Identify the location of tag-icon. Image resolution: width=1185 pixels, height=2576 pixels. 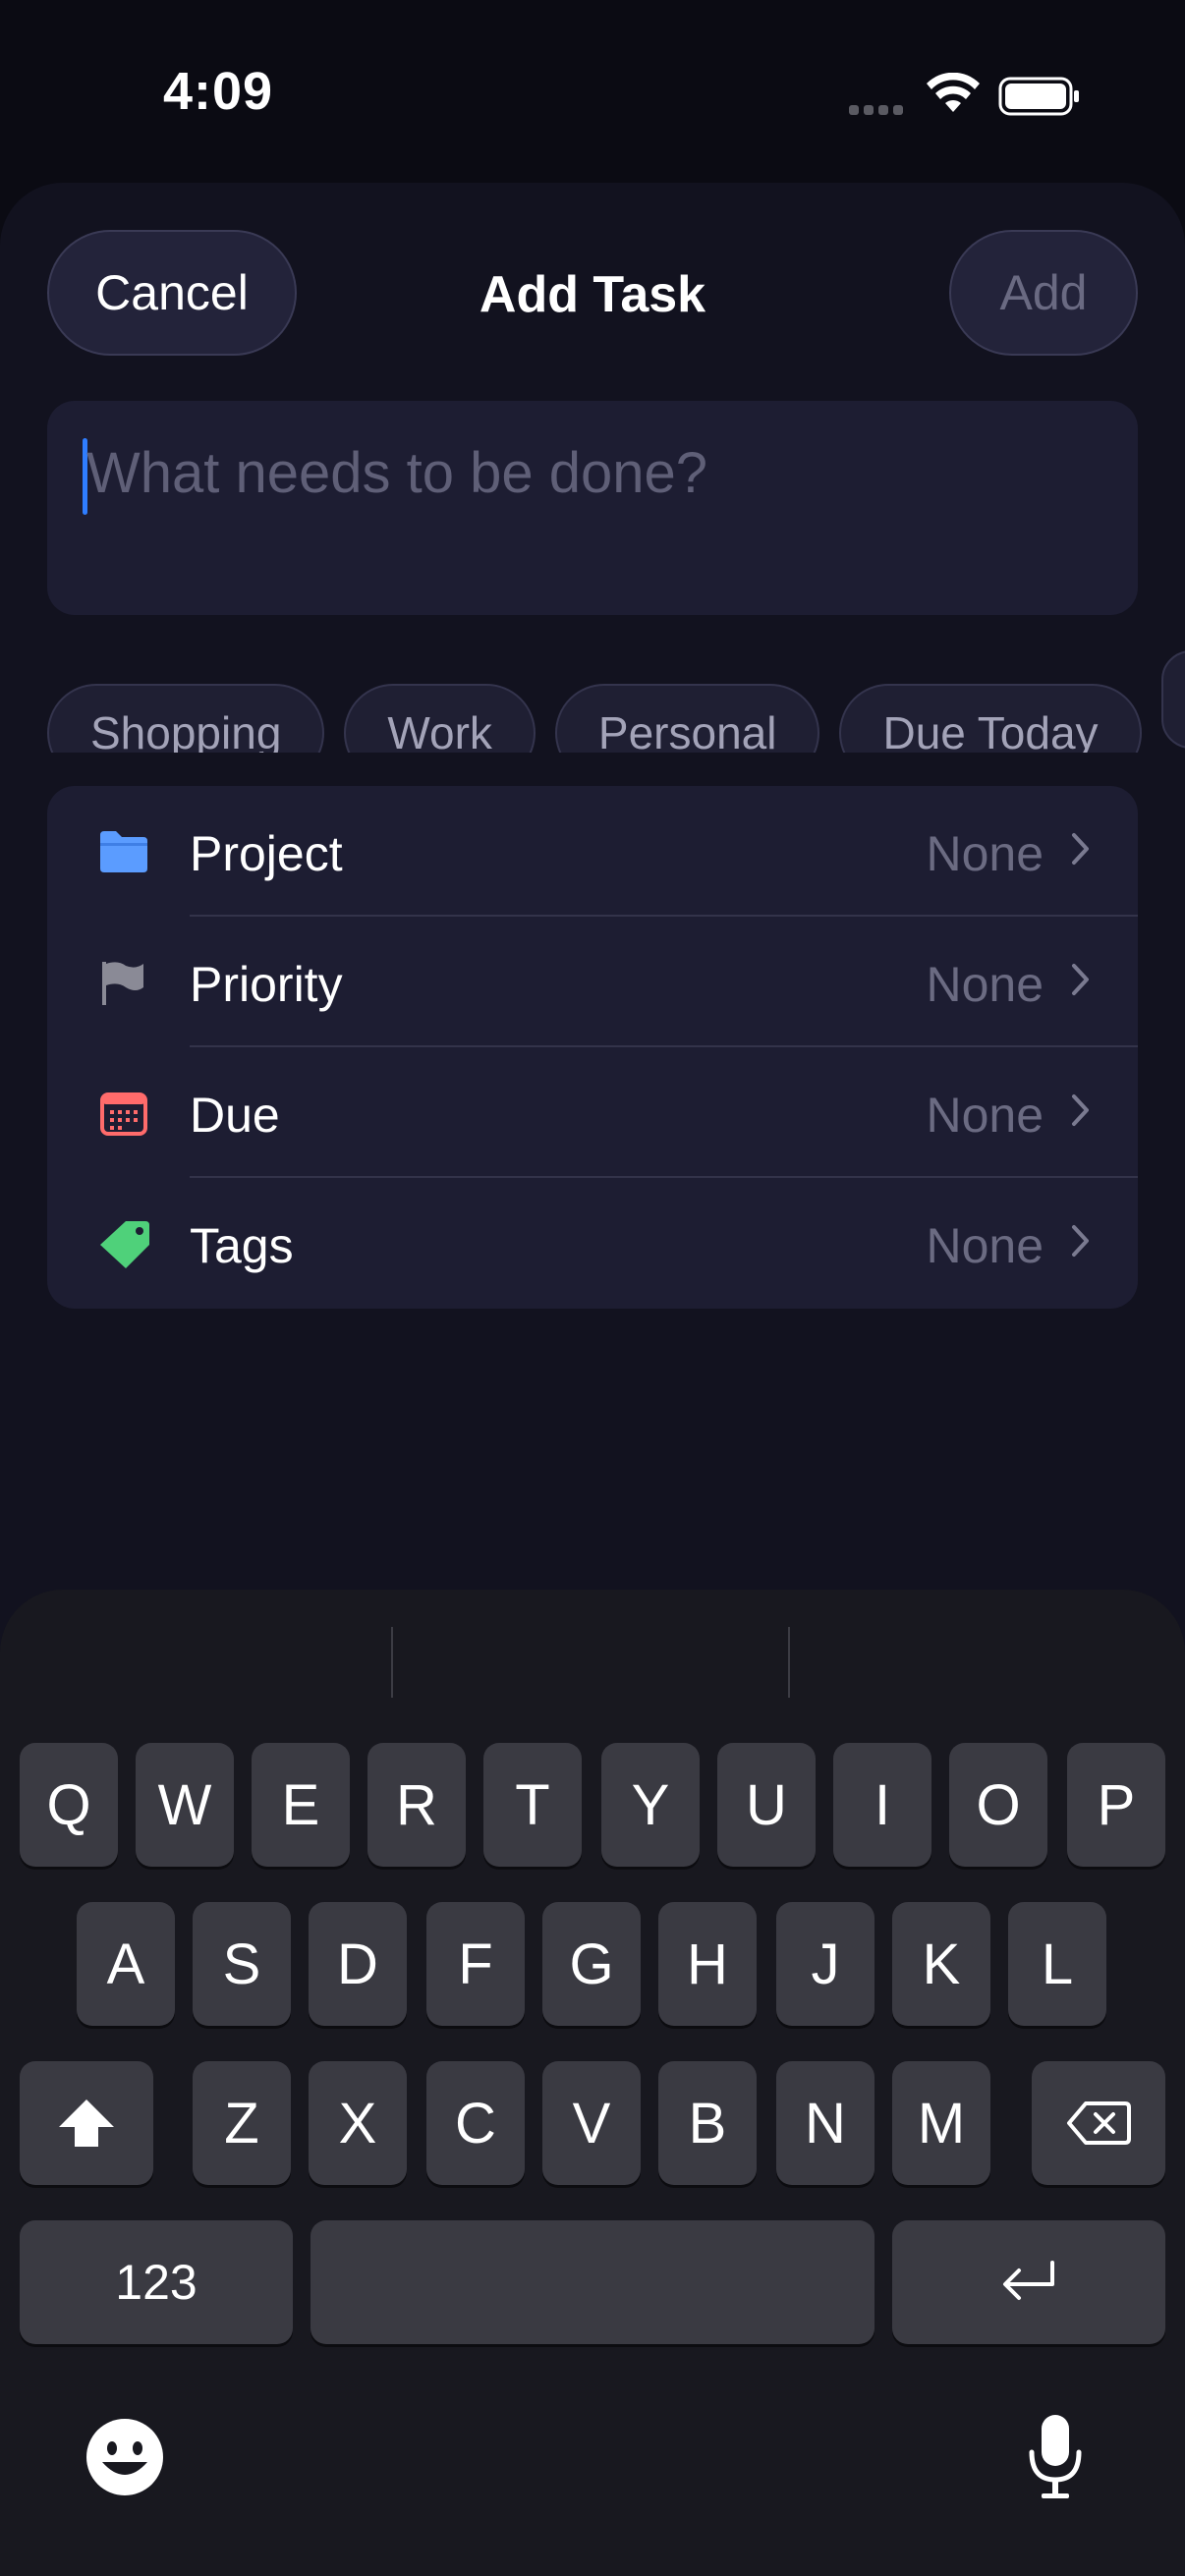
(125, 1244).